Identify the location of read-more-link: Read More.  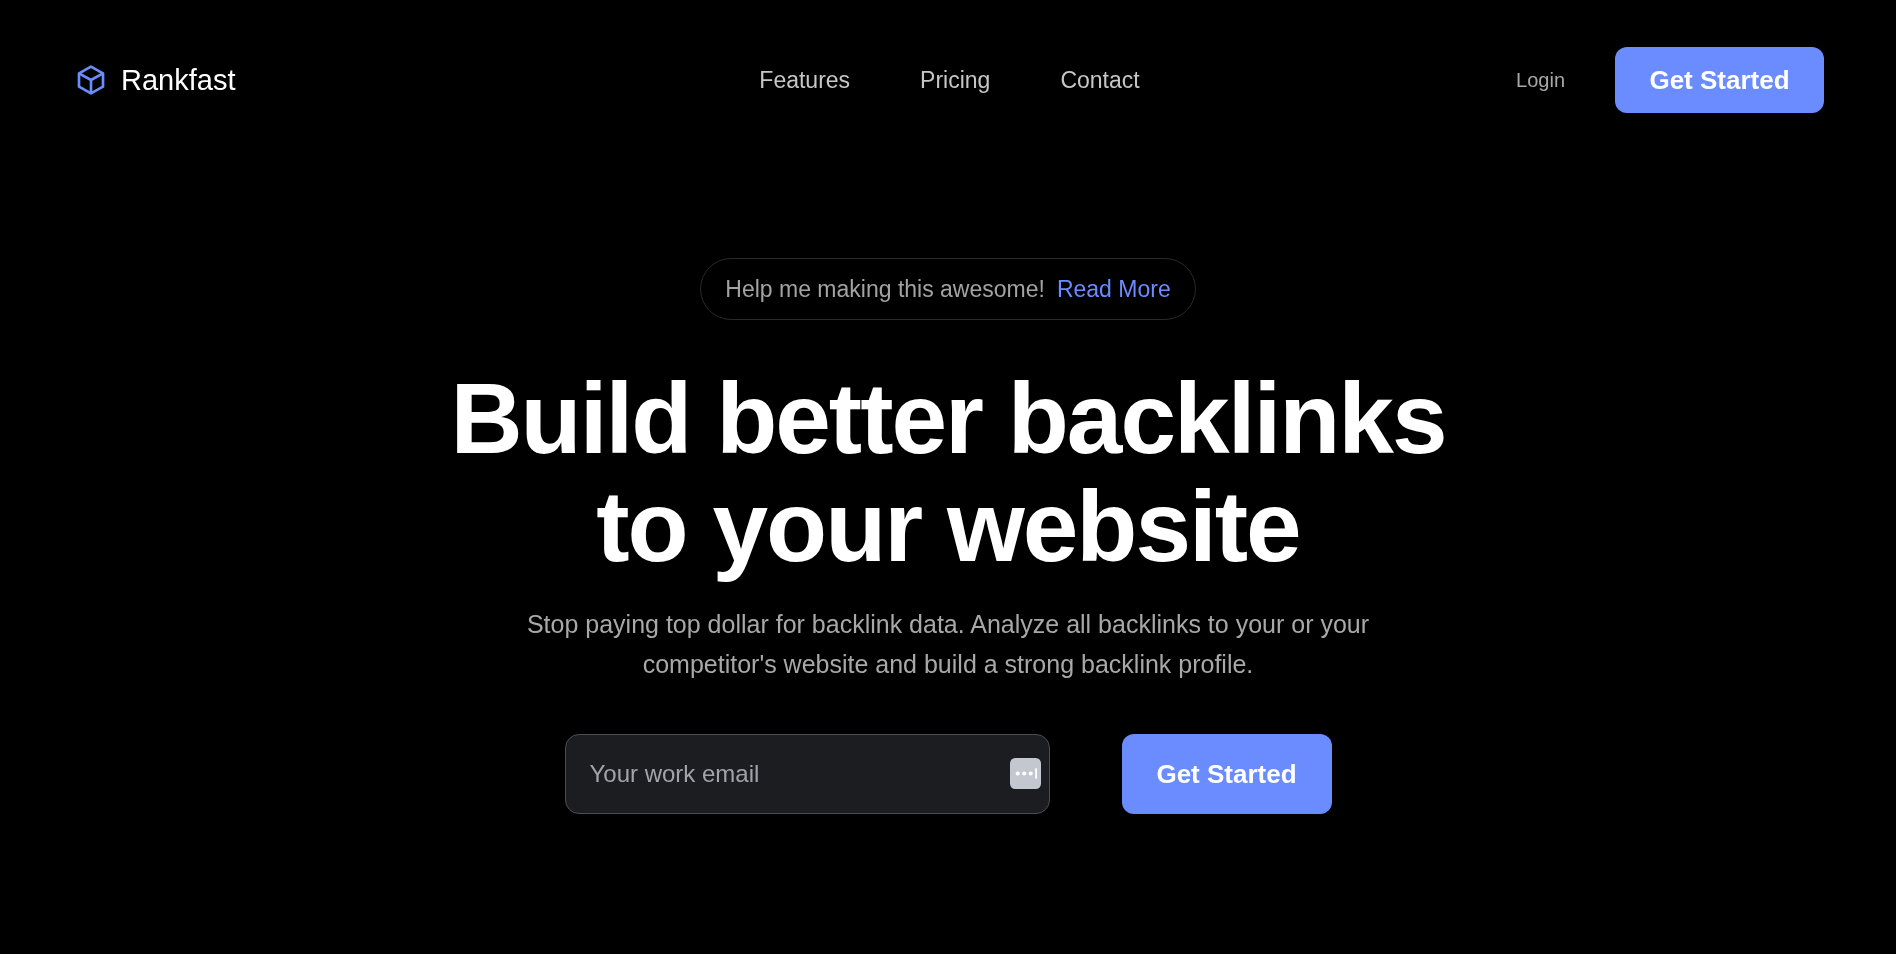
(1113, 289).